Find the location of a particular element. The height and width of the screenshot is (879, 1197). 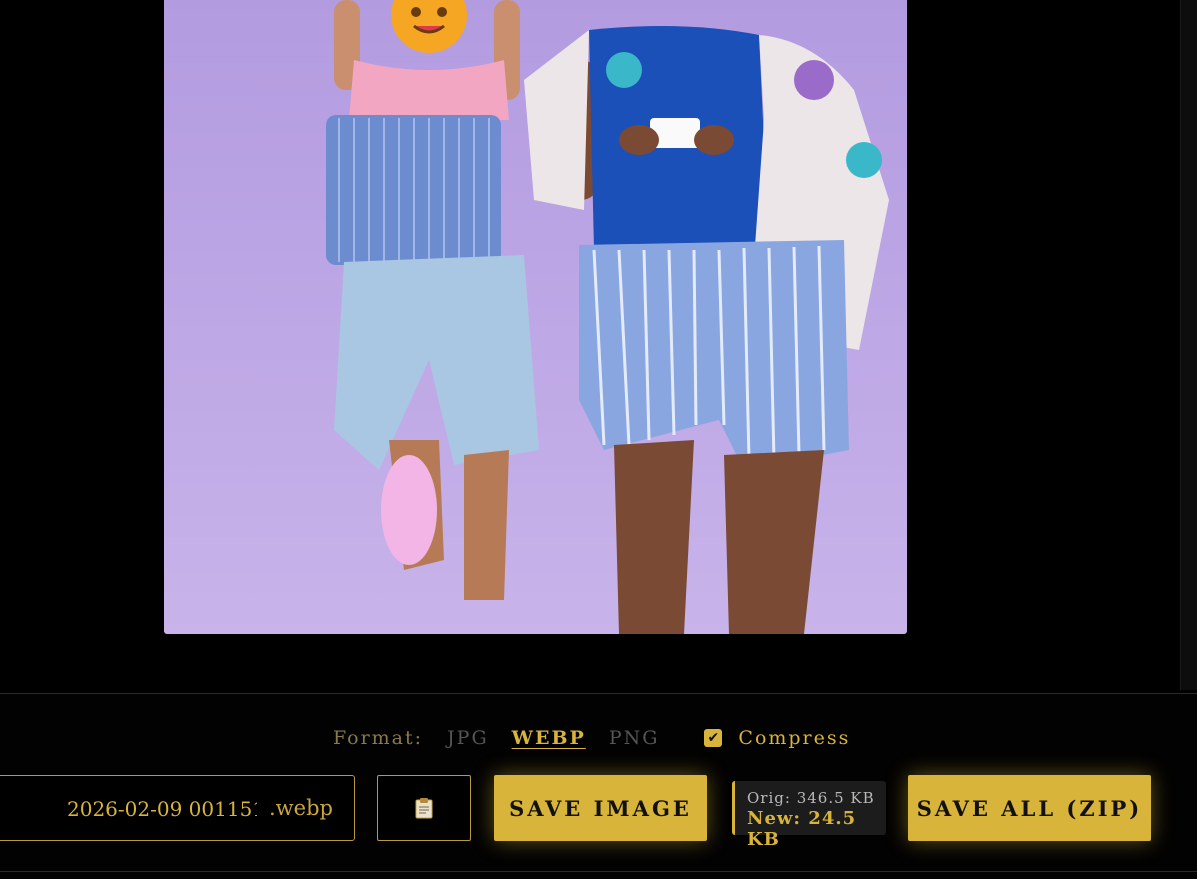

paste-filename-button is located at coordinates (424, 808).